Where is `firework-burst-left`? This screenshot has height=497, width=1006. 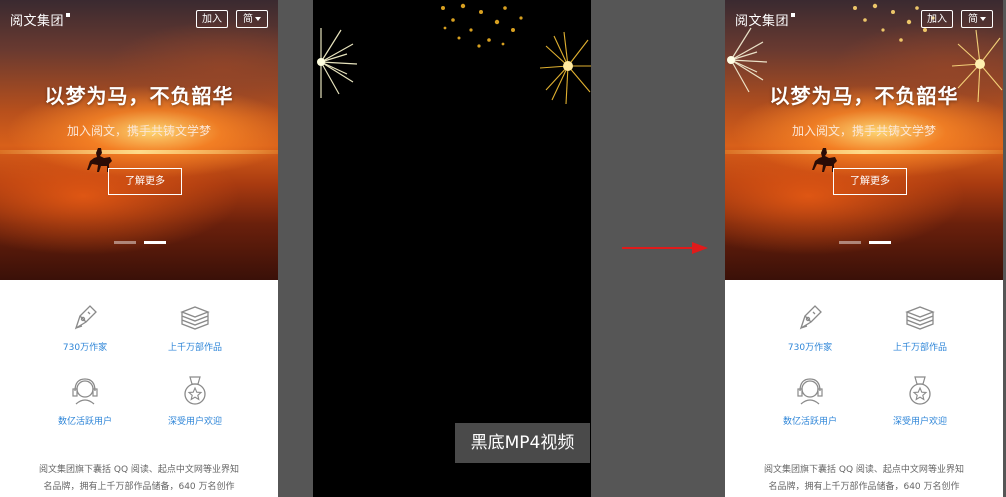 firework-burst-left is located at coordinates (337, 63).